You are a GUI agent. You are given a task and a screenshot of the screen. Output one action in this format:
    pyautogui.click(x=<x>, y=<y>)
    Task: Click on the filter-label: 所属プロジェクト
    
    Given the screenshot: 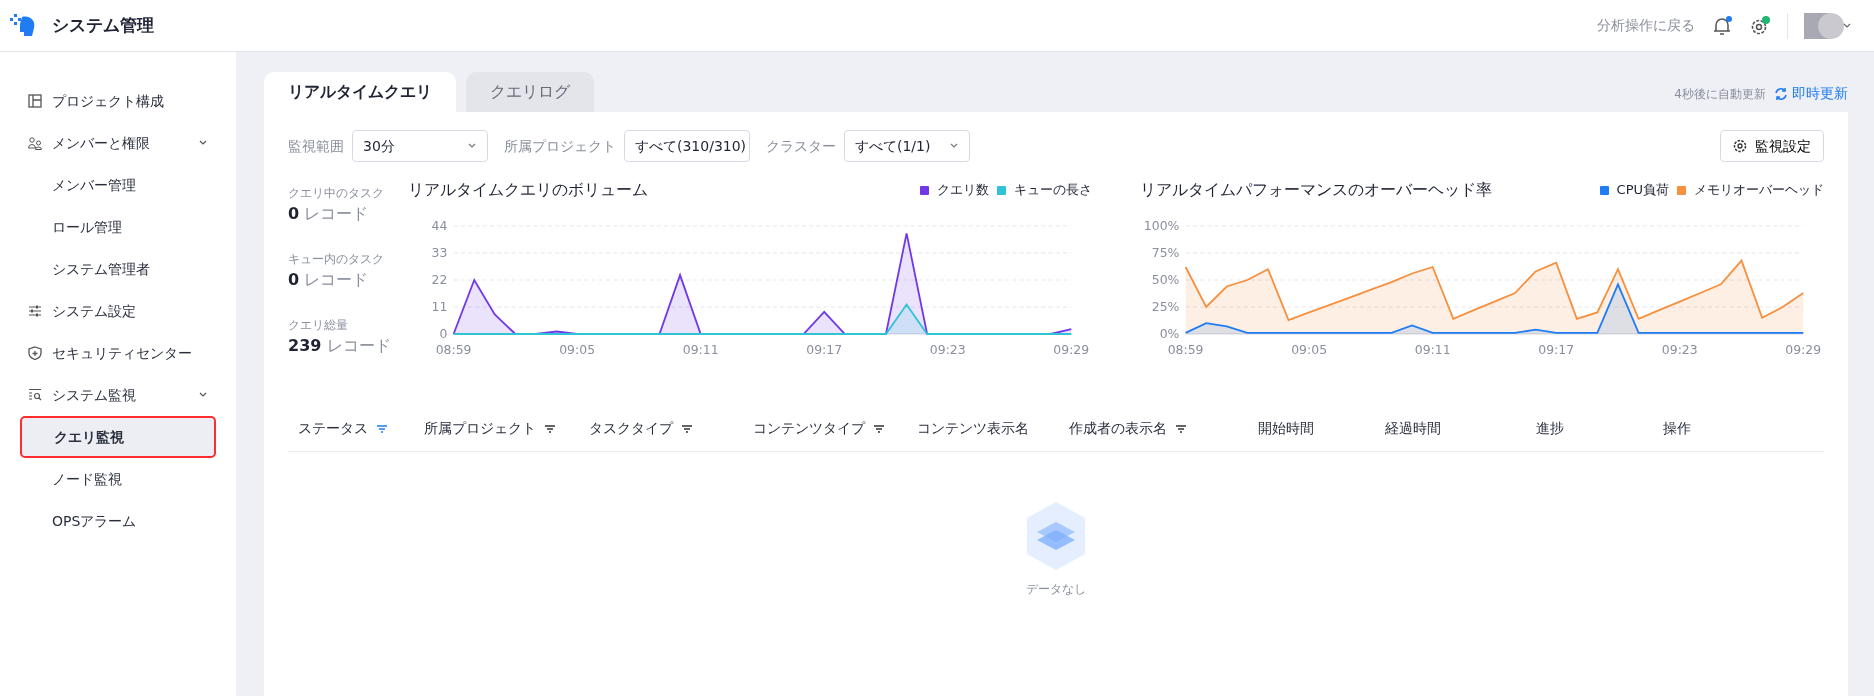 What is the action you would take?
    pyautogui.click(x=560, y=146)
    